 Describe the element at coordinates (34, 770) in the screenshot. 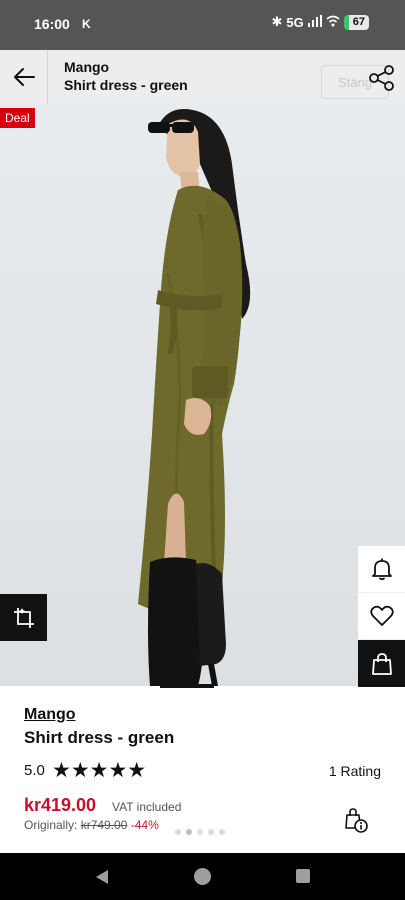

I see `rating-value: 5.0` at that location.